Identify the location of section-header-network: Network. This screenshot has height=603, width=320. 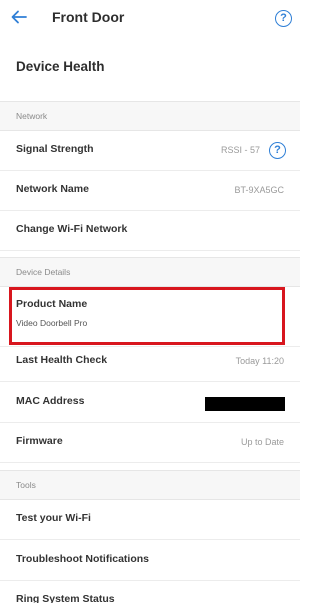
(150, 116).